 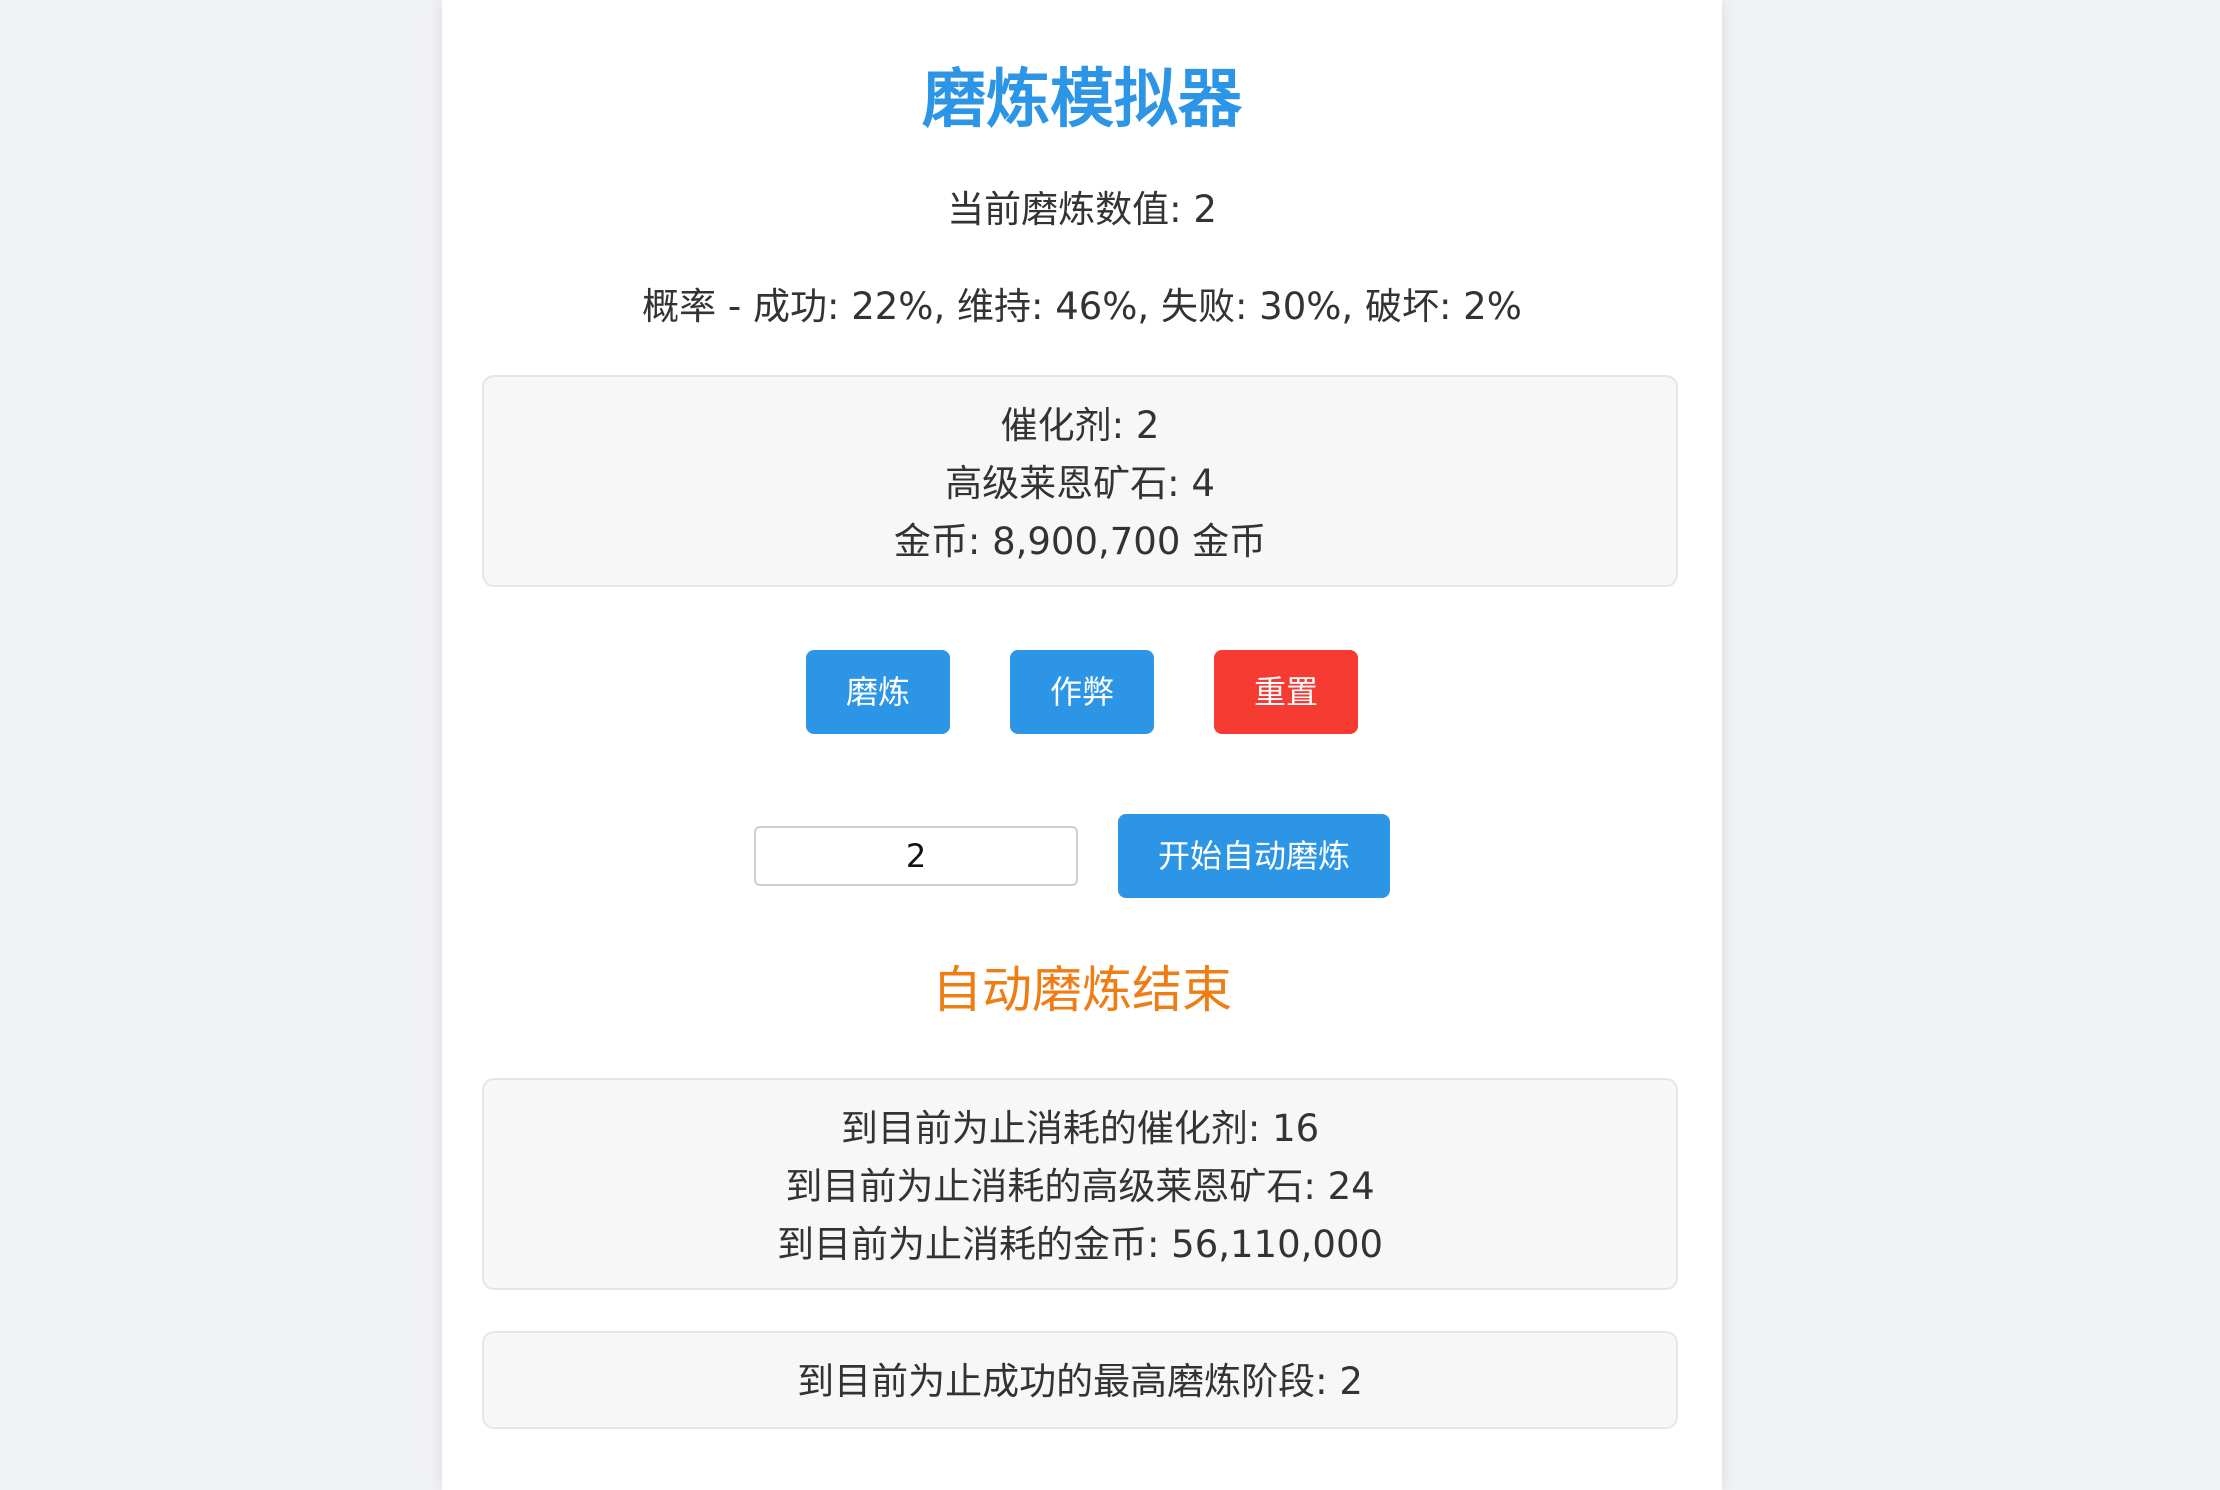 I want to click on inventory-panel: 催化剂: 2 高级莱恩矿石: 4 金币: 8,900,700 金币, so click(x=1080, y=481).